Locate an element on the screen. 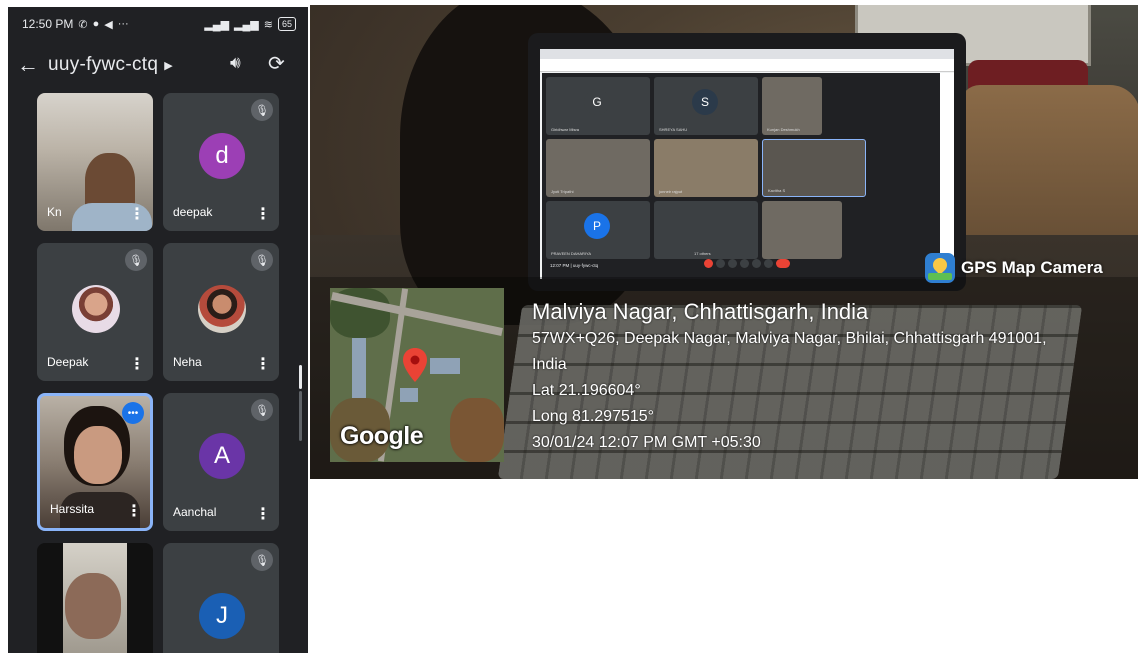  meet-tile-label: 17 others is located at coordinates (702, 253).